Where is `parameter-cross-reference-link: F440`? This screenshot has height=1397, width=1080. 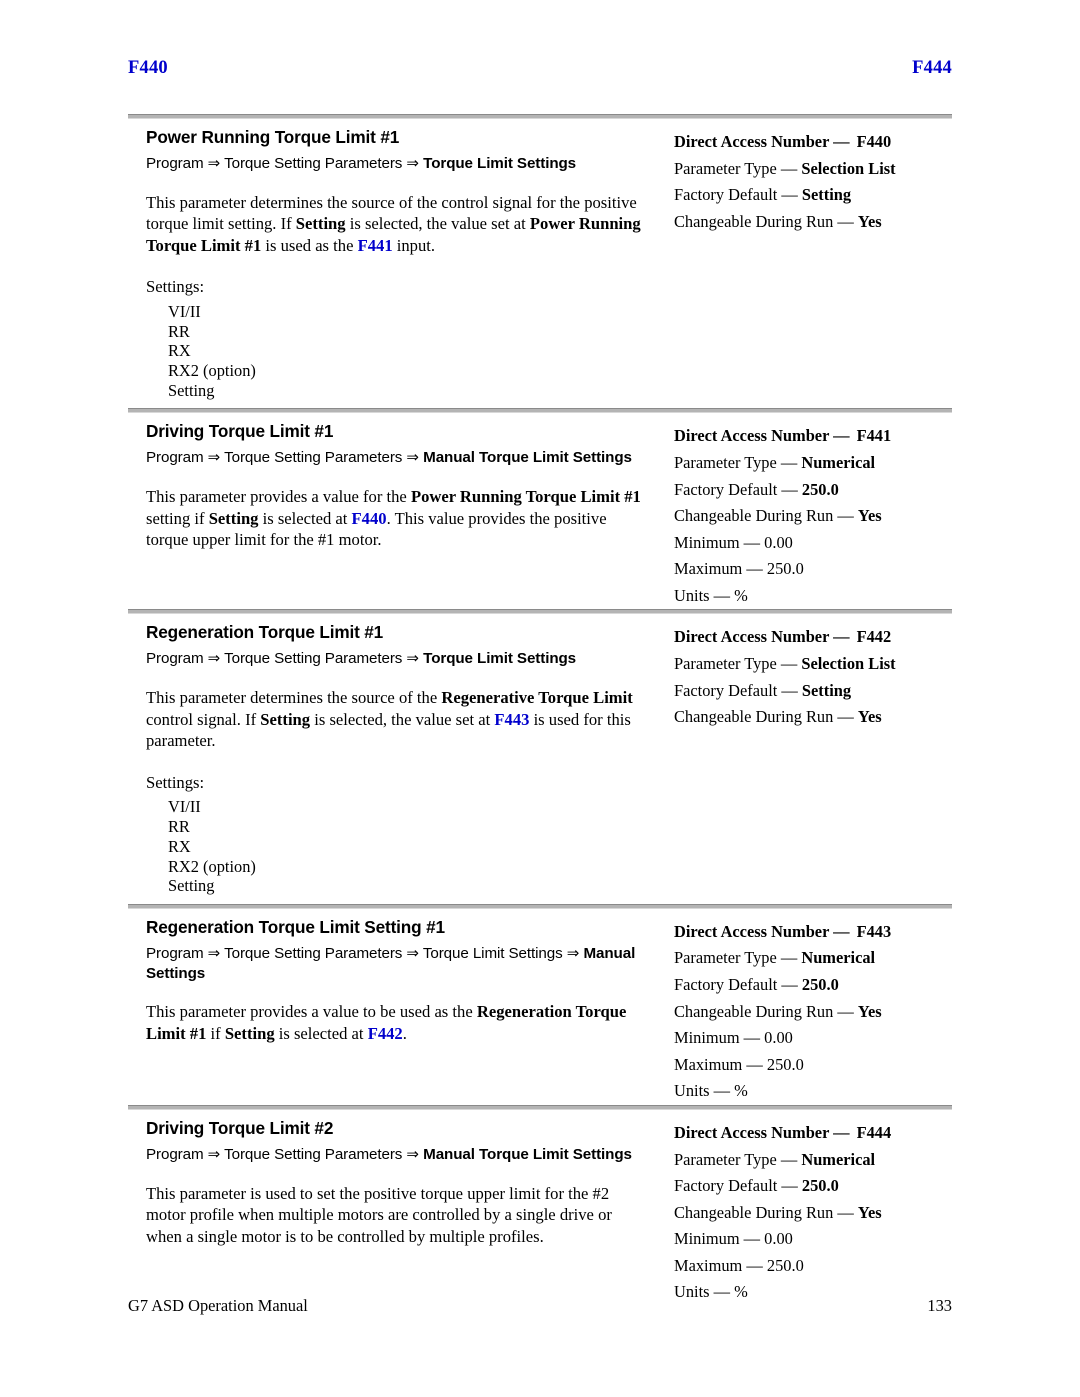
parameter-cross-reference-link: F440 is located at coordinates (369, 518).